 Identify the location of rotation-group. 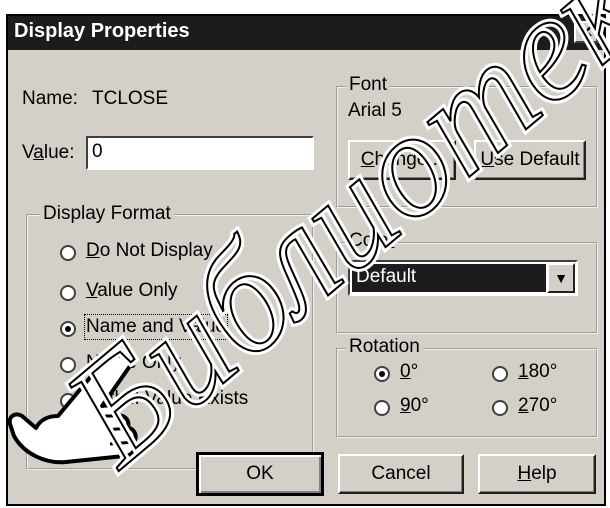
(467, 393).